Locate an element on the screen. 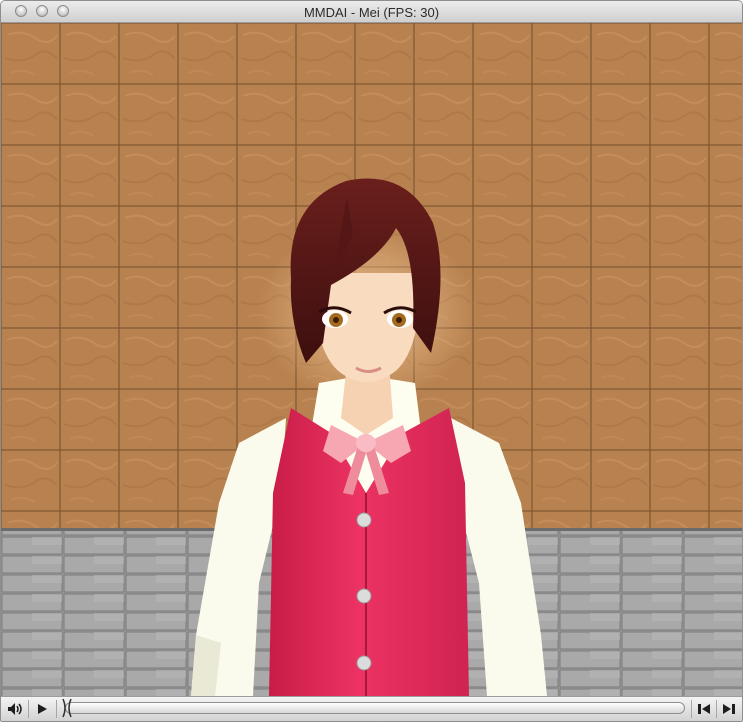  title-bar: MMDAI - Mei (FPS: 30) is located at coordinates (371, 12).